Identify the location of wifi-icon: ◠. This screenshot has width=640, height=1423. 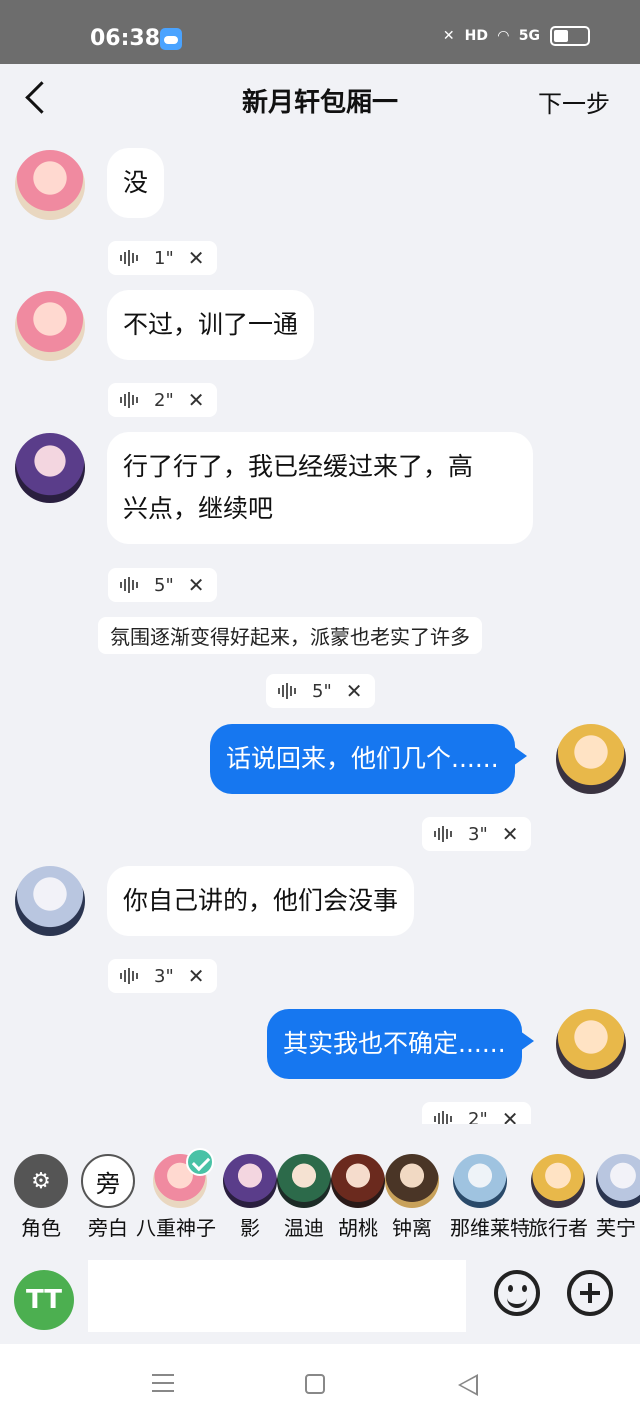
(503, 36).